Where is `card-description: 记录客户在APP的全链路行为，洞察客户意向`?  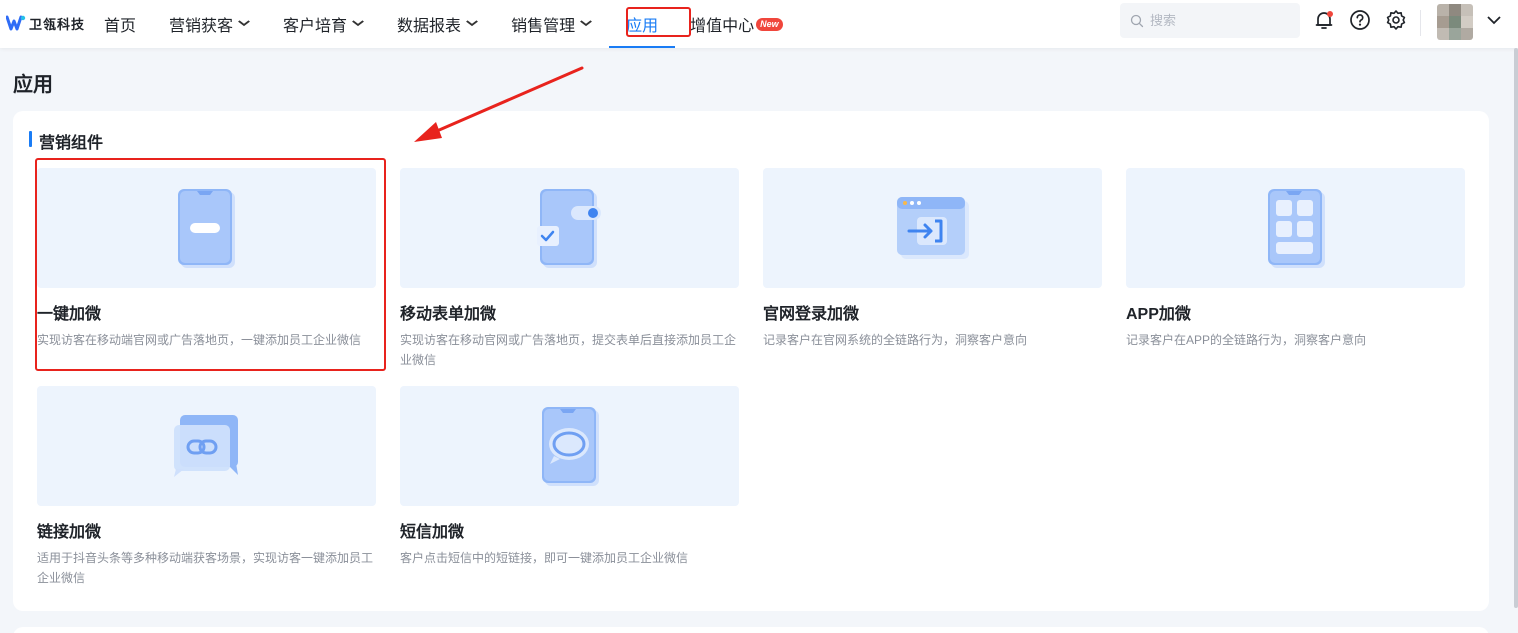
card-description: 记录客户在APP的全链路行为，洞察客户意向 is located at coordinates (1246, 340).